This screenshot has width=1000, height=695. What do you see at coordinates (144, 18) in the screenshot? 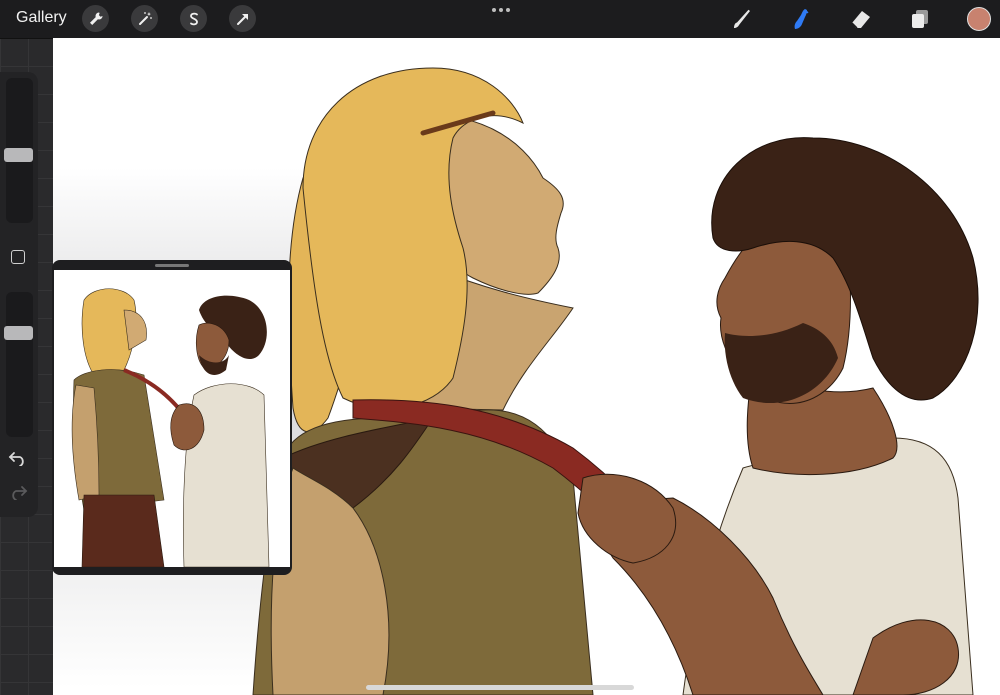
I see `magic-wand-icon` at bounding box center [144, 18].